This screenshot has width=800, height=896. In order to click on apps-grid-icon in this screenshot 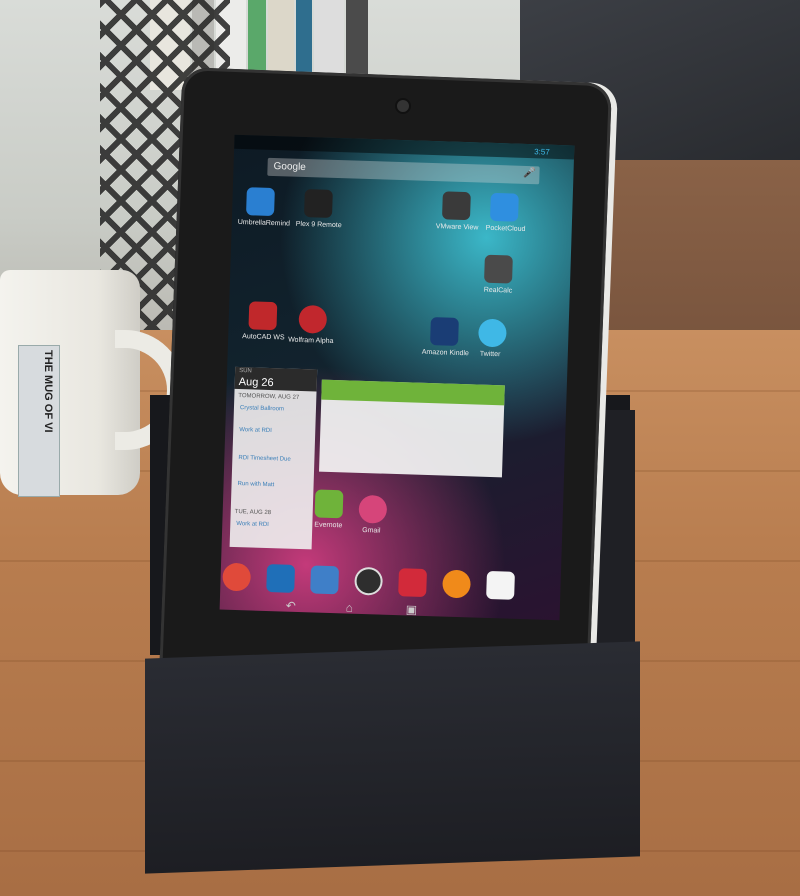, I will do `click(369, 581)`.